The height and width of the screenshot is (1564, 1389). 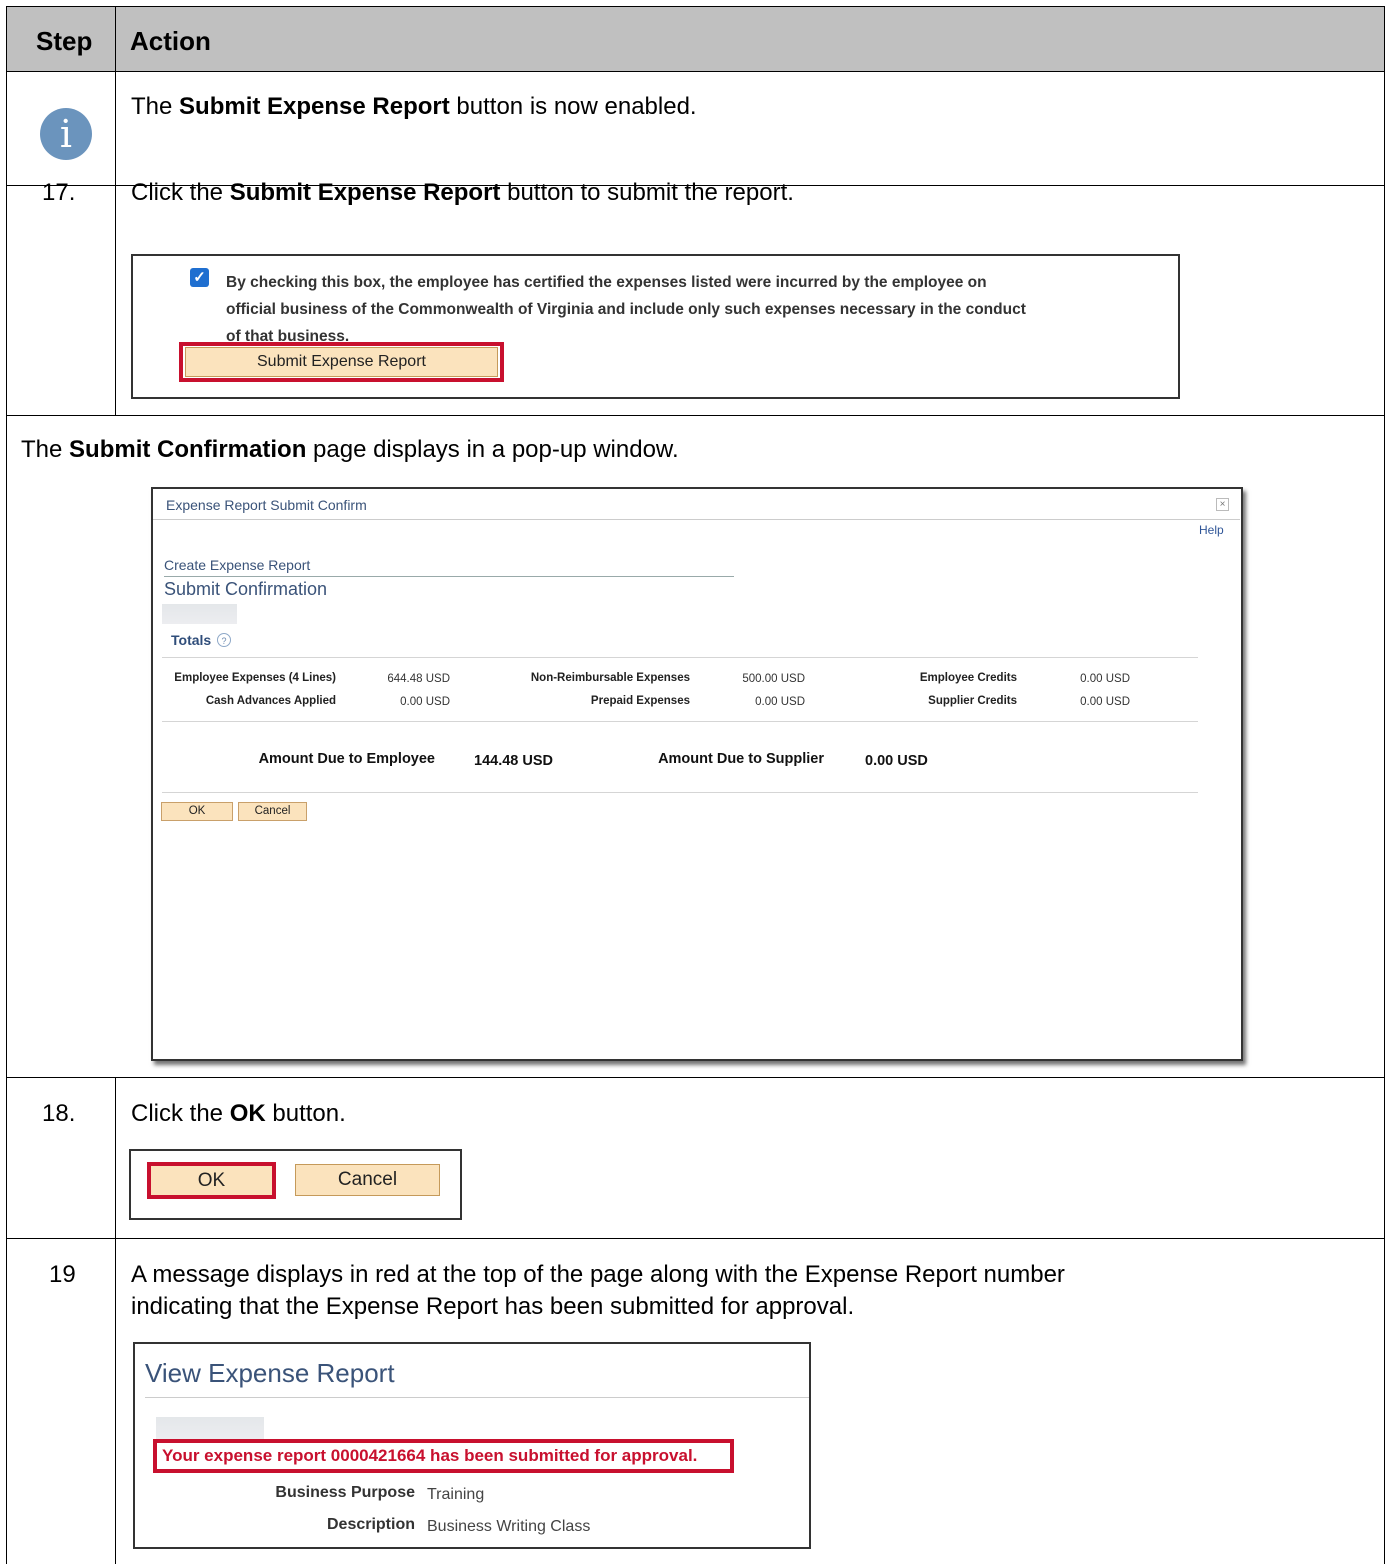 What do you see at coordinates (640, 701) in the screenshot?
I see `prepaid-expenses-label: Prepaid Expenses` at bounding box center [640, 701].